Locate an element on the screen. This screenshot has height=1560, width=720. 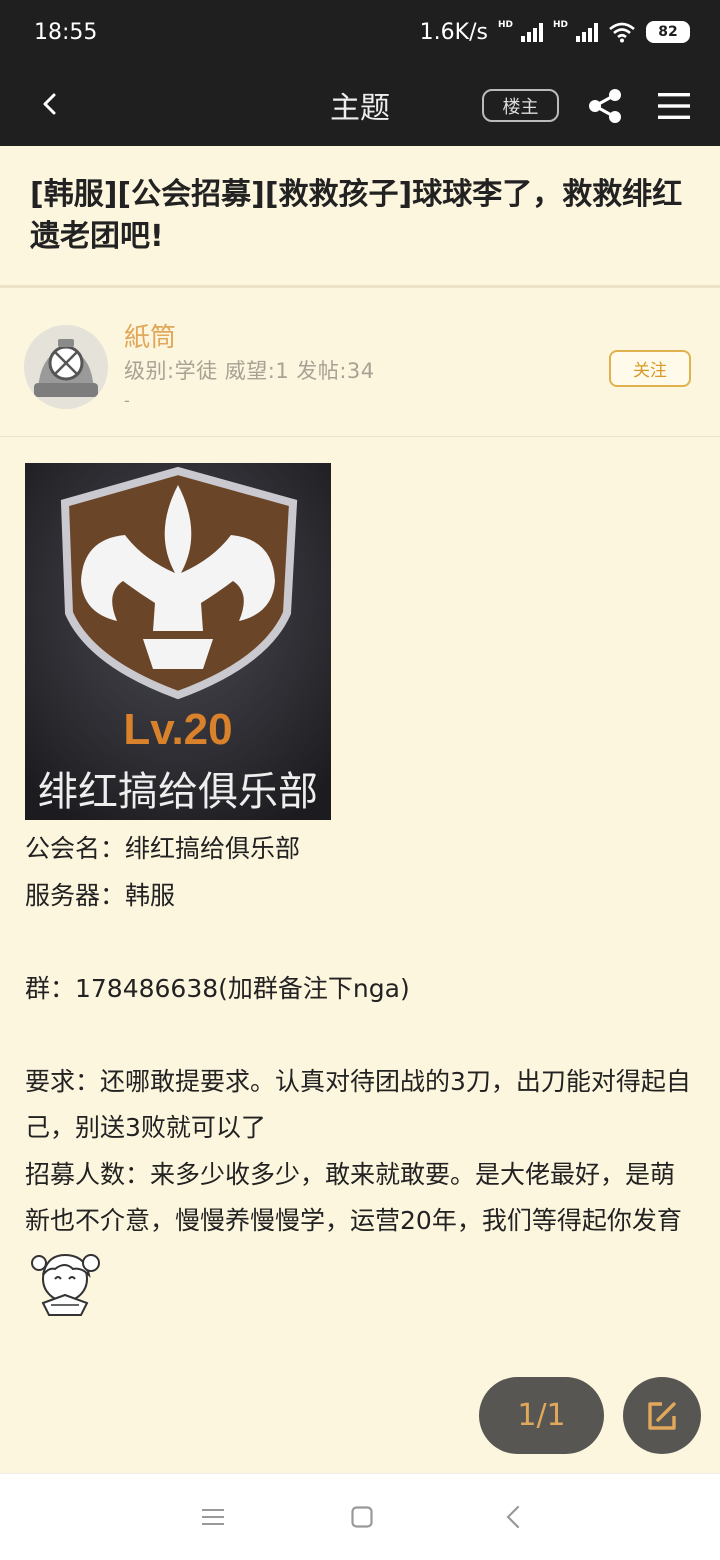
system-navigation-bar is located at coordinates (360, 1516).